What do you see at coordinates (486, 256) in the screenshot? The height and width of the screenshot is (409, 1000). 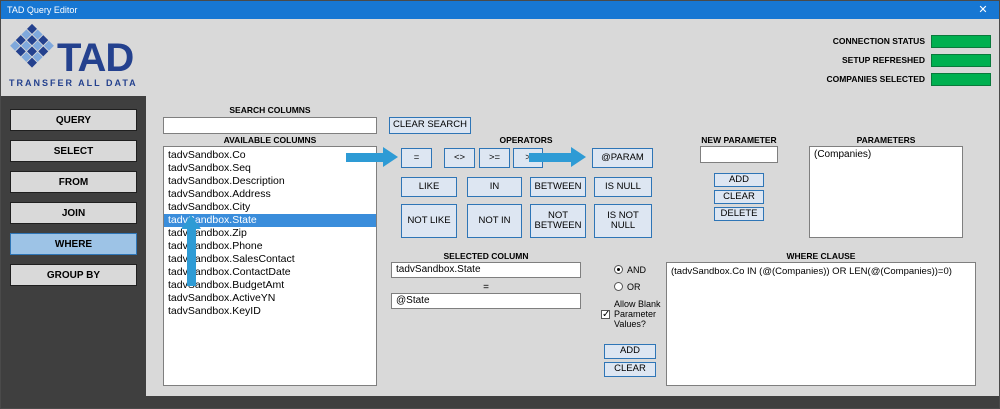 I see `selected-column-label: SELECTED COLUMN` at bounding box center [486, 256].